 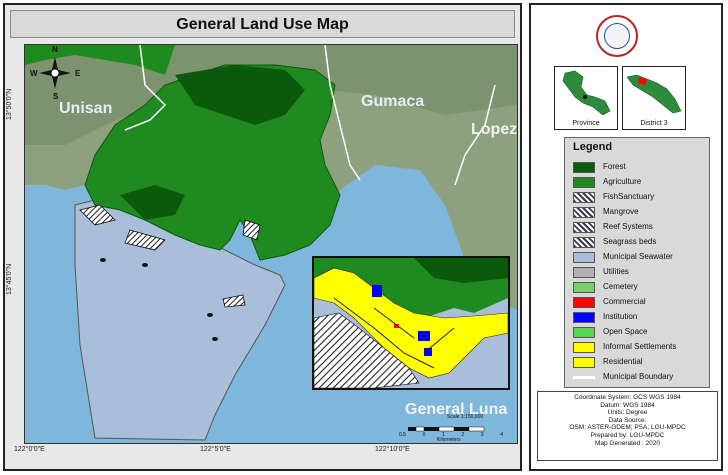 I want to click on title-bar: General Land Use Map, so click(x=262, y=24).